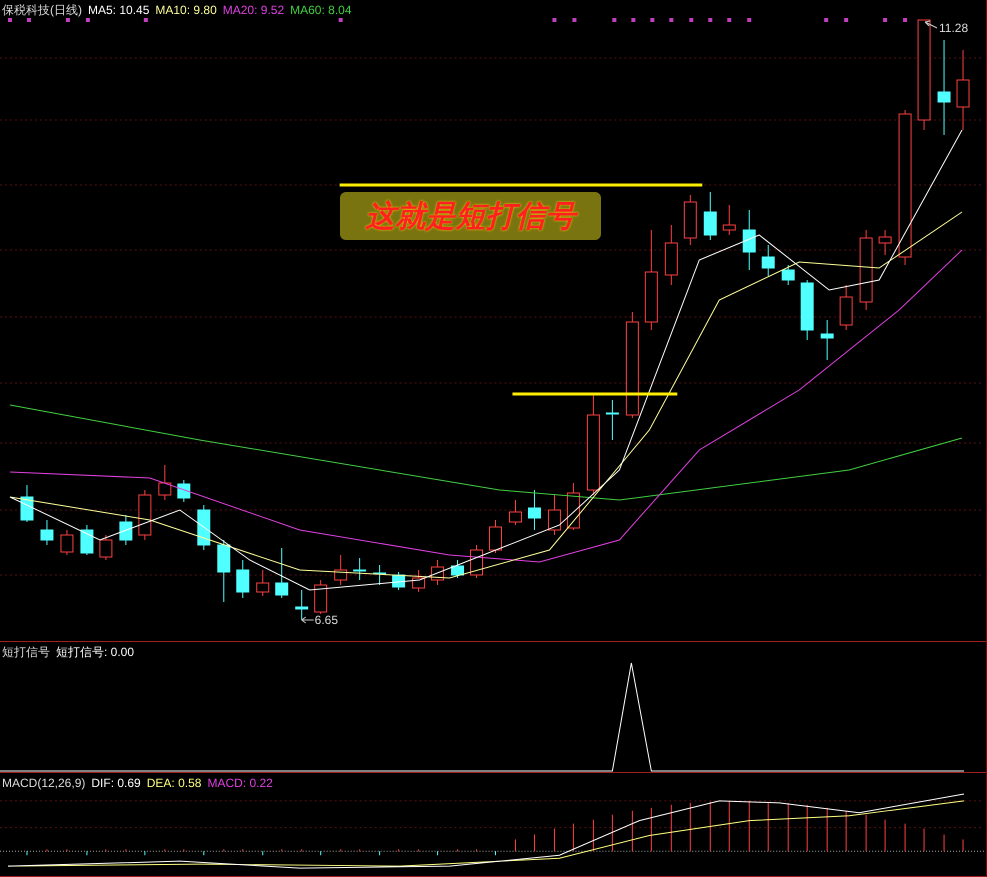 This screenshot has width=987, height=877. Describe the element at coordinates (44, 783) in the screenshot. I see `indicator-title: MACD(12,26,9)` at that location.